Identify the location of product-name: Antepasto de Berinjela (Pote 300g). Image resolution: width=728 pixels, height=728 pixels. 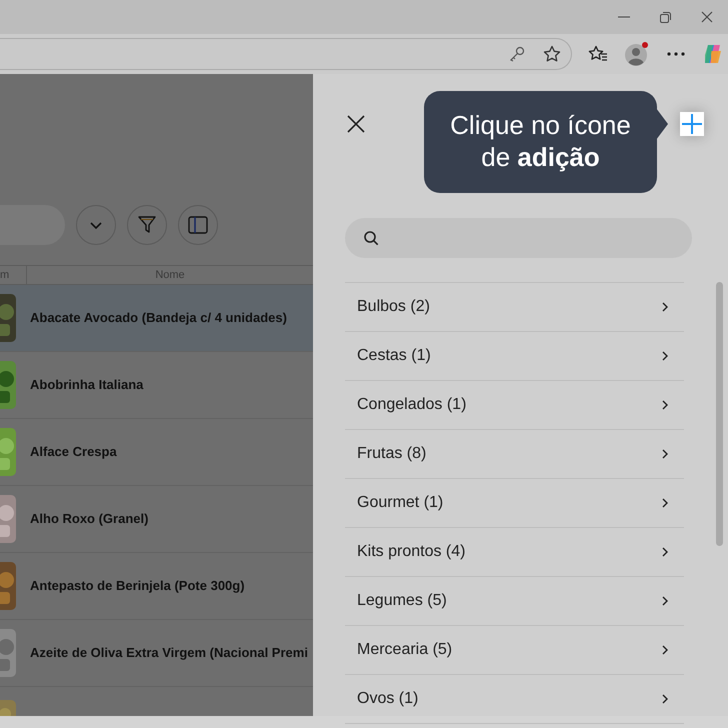
(137, 586).